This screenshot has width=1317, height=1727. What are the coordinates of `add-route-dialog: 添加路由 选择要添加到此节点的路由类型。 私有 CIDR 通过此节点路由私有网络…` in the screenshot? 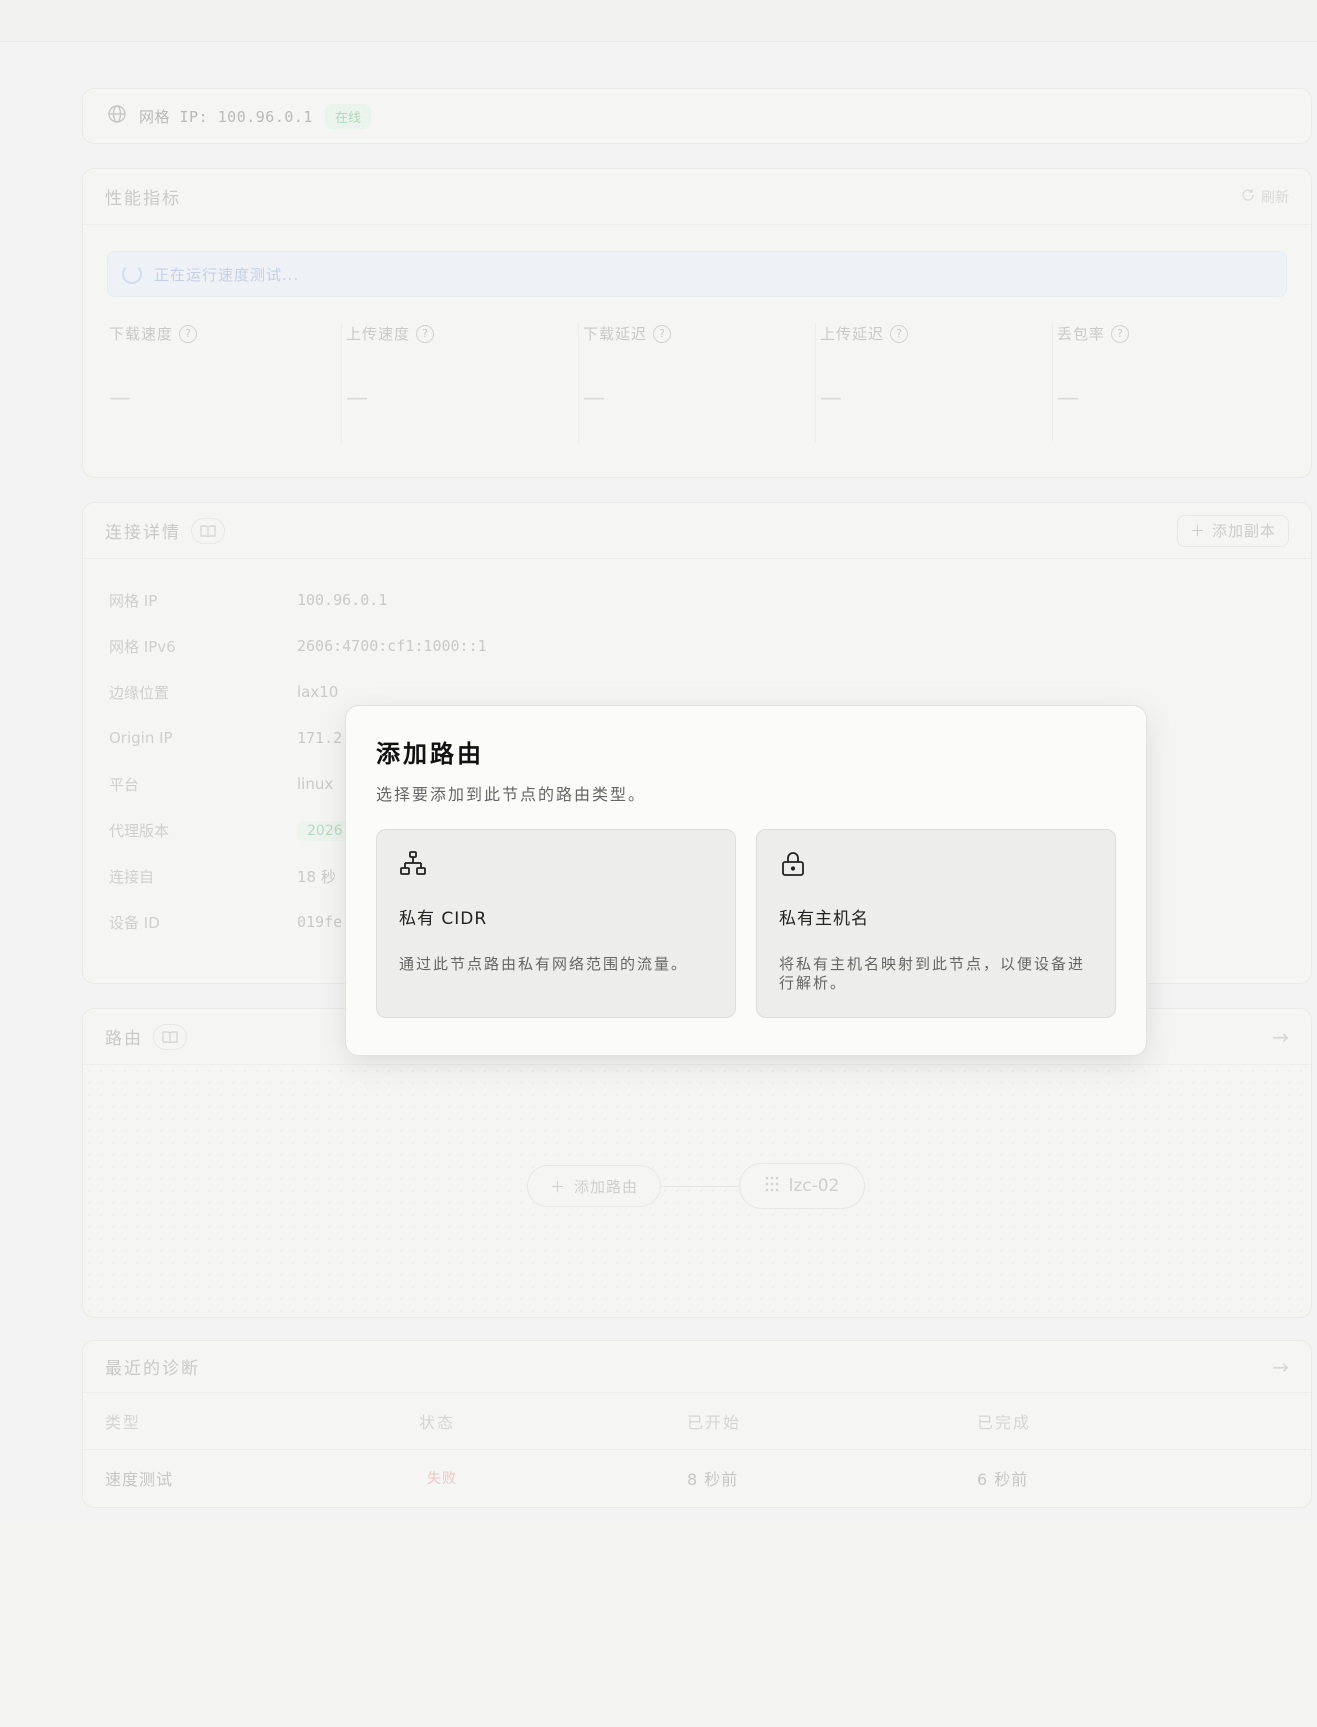 It's located at (746, 880).